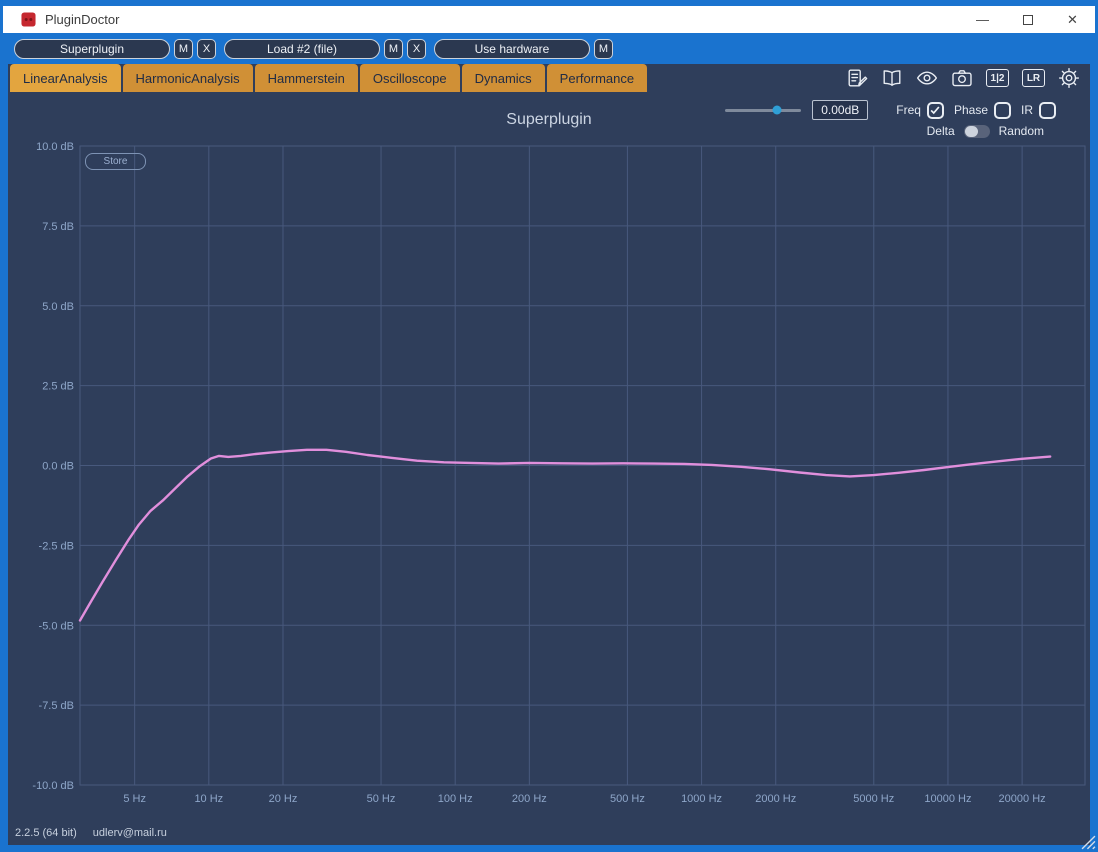 The image size is (1098, 852). What do you see at coordinates (549, 833) in the screenshot?
I see `status-bar: 2.2.5 (64 bit) udlerv@mail.ru` at bounding box center [549, 833].